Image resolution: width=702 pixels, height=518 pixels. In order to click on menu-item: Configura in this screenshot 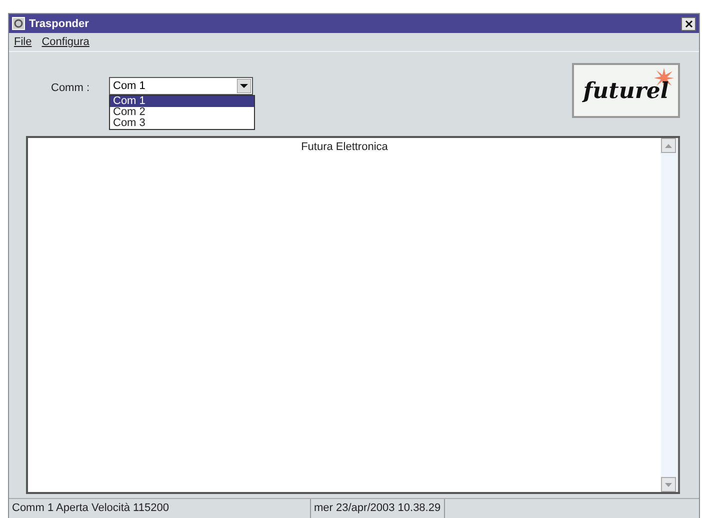, I will do `click(66, 42)`.